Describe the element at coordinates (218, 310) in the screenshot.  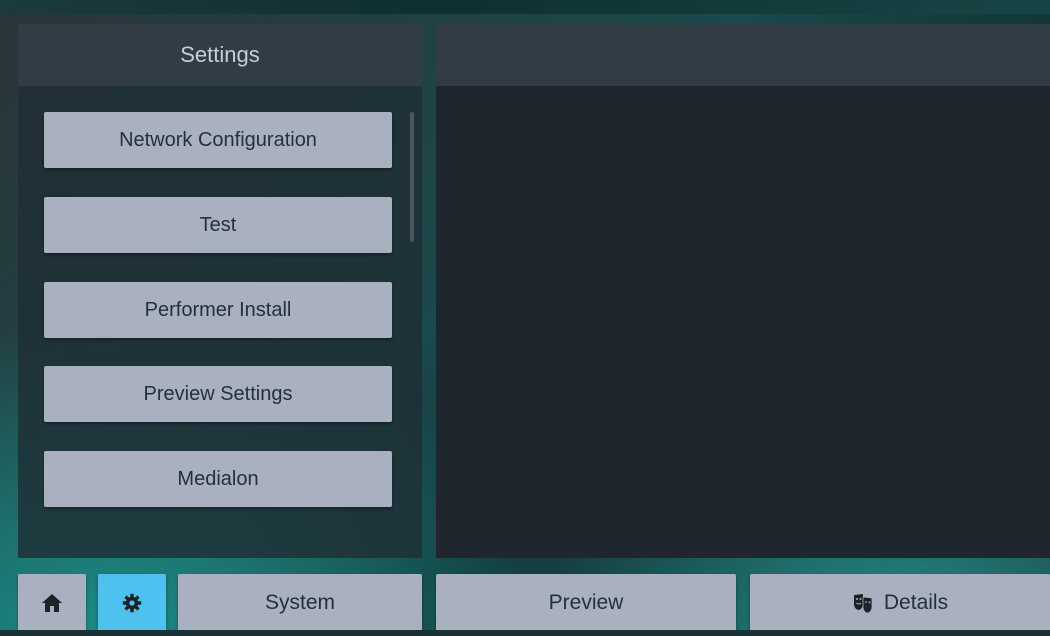
I see `performer-install-button: Performer Install` at that location.